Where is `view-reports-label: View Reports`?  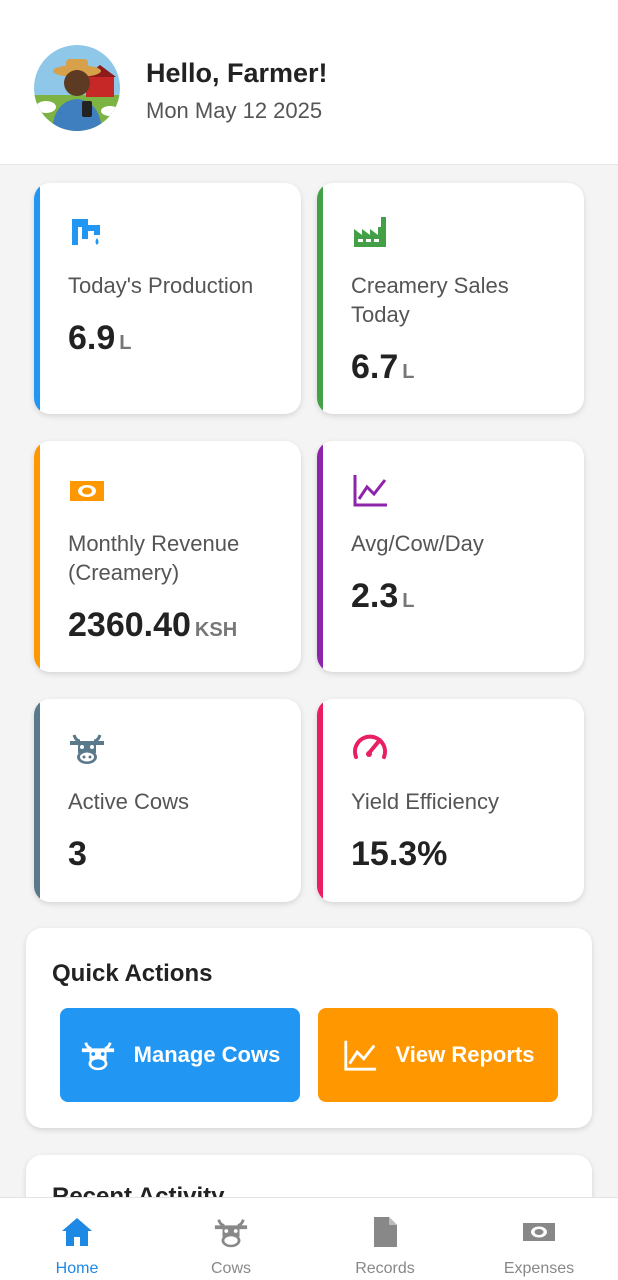 view-reports-label: View Reports is located at coordinates (465, 1054).